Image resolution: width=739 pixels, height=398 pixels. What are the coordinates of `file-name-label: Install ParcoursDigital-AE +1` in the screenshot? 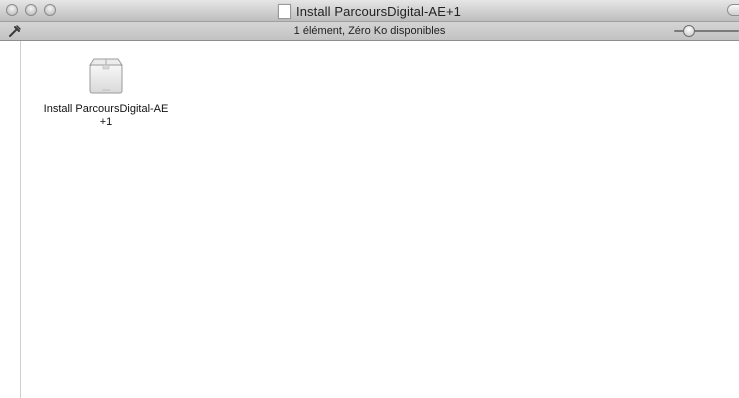 It's located at (106, 116).